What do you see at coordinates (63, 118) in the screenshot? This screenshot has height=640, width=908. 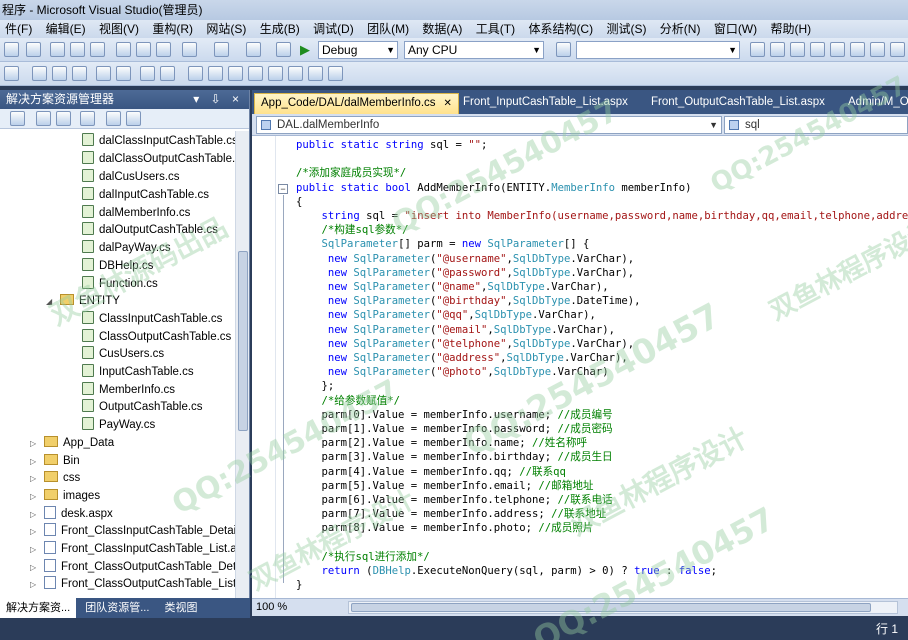 I see `nest-related-files-icon` at bounding box center [63, 118].